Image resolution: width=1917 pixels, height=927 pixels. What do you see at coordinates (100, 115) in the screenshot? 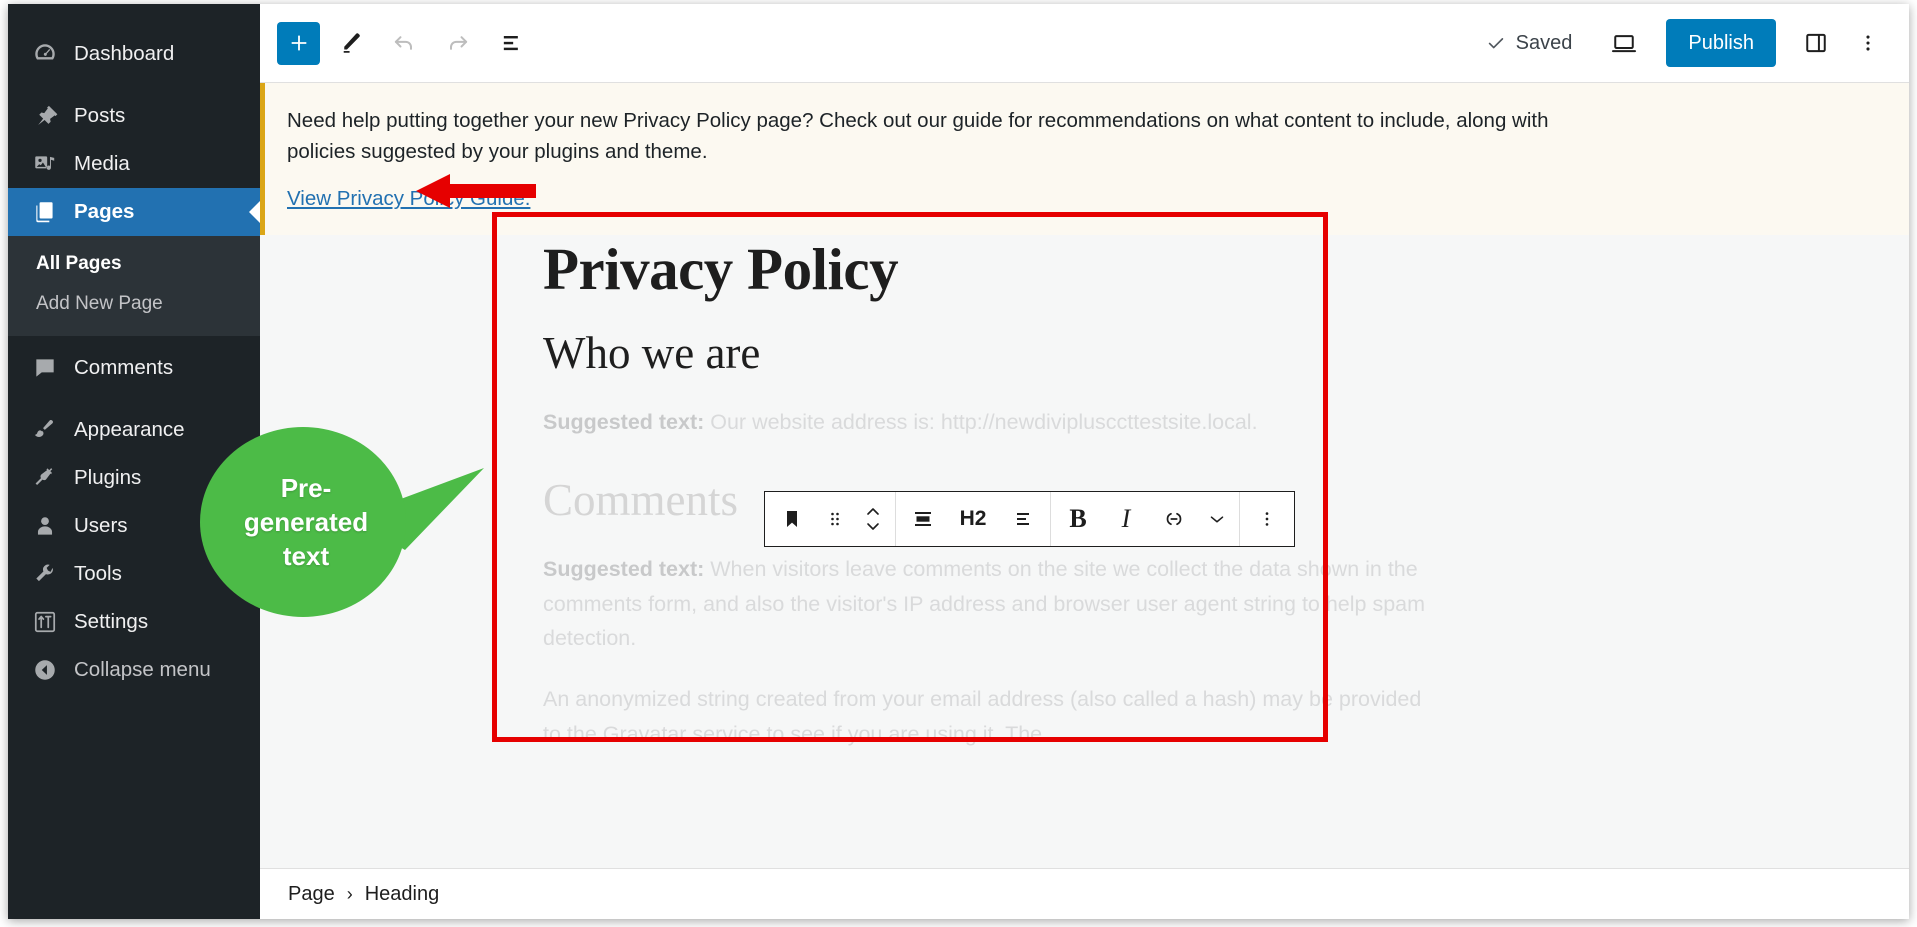
I see `sidebar-item-label: Posts` at bounding box center [100, 115].